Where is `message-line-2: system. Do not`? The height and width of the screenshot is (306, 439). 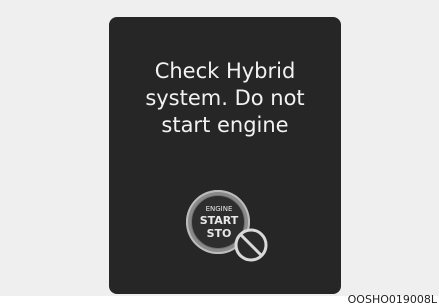 message-line-2: system. Do not is located at coordinates (225, 98).